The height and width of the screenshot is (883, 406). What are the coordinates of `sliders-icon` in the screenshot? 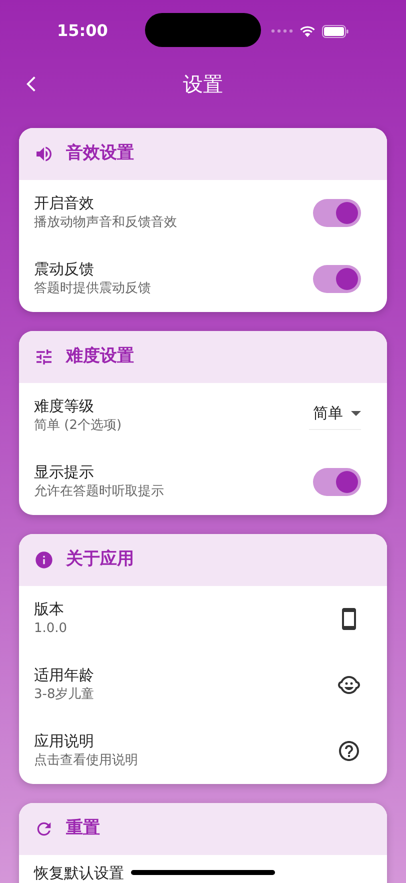 It's located at (44, 357).